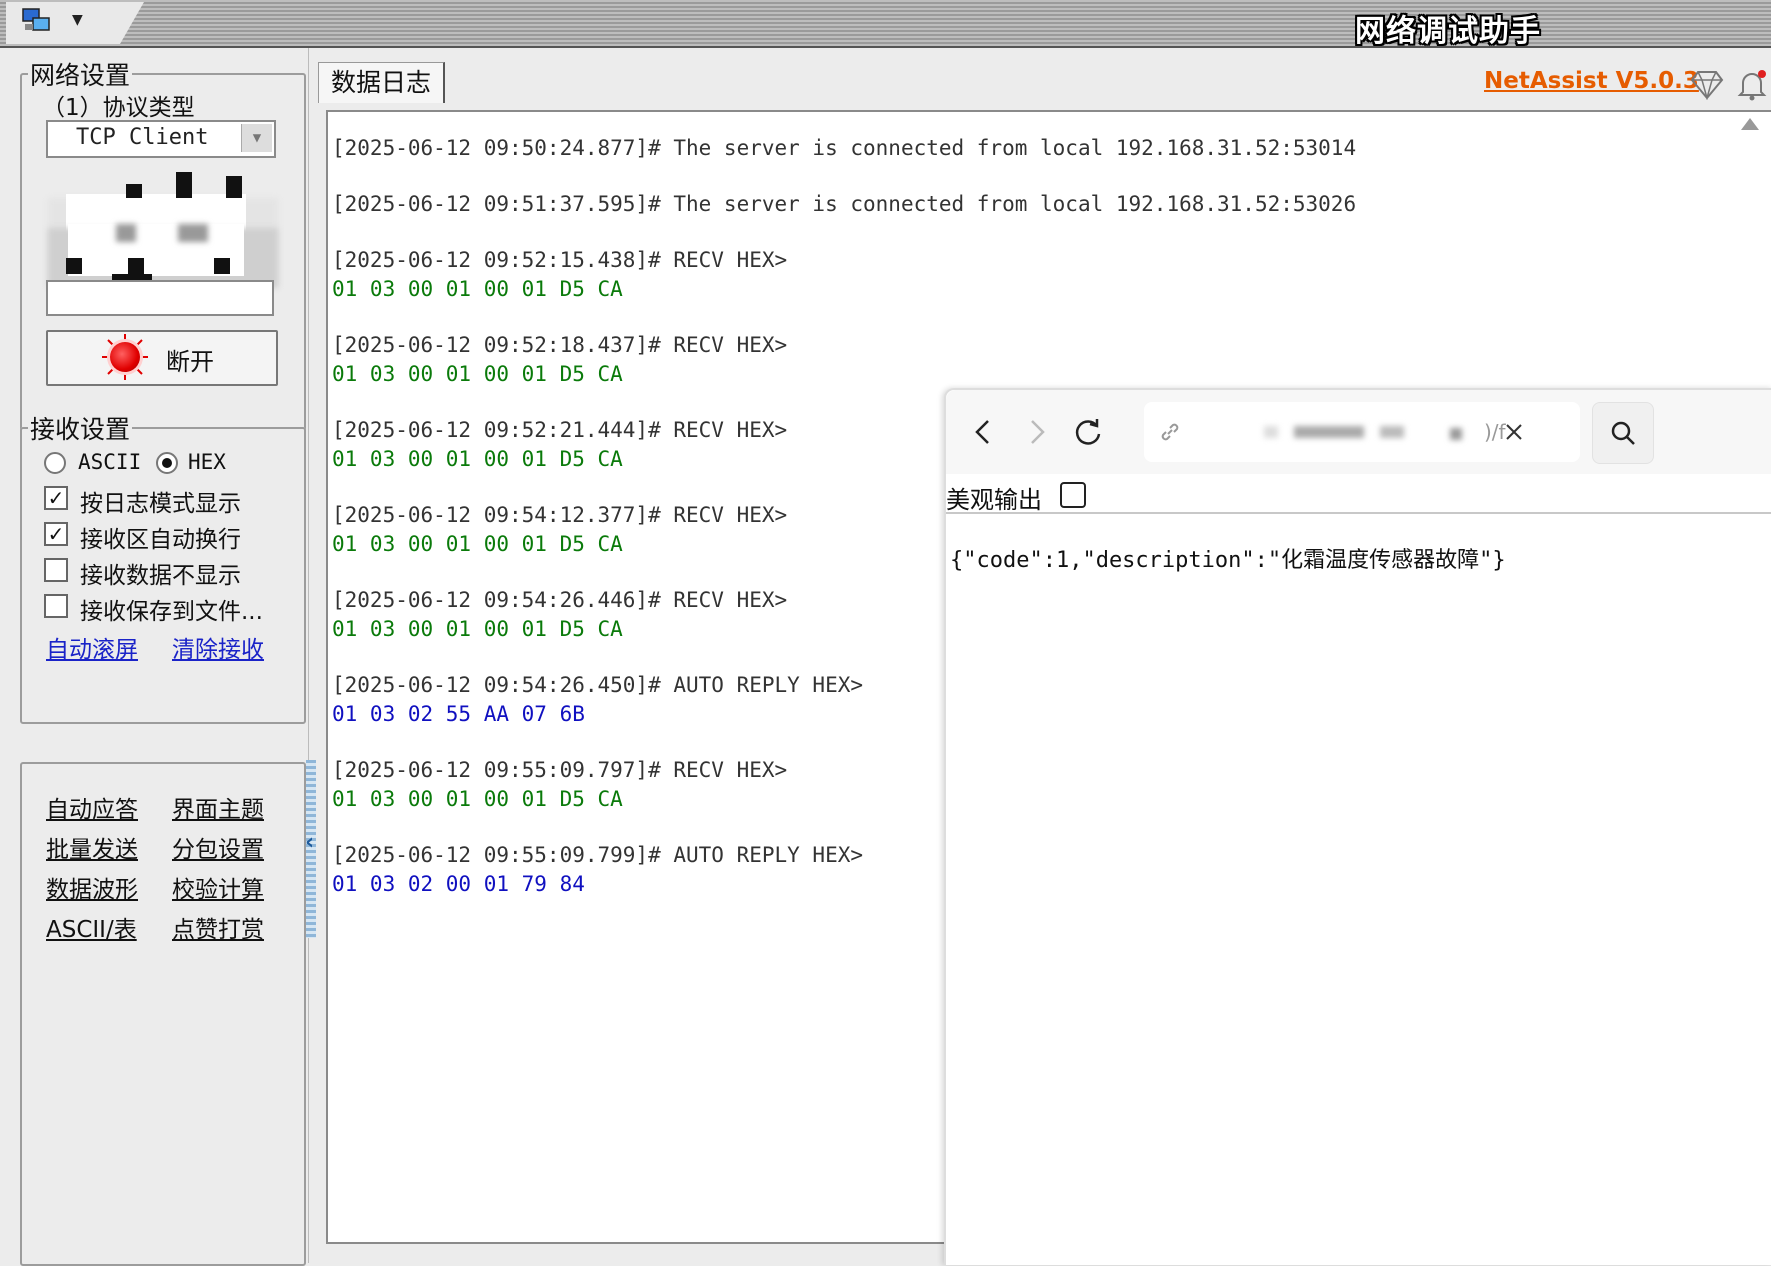 This screenshot has height=1266, width=1771. Describe the element at coordinates (92, 807) in the screenshot. I see `tool-auto-reply: 自动应答` at that location.